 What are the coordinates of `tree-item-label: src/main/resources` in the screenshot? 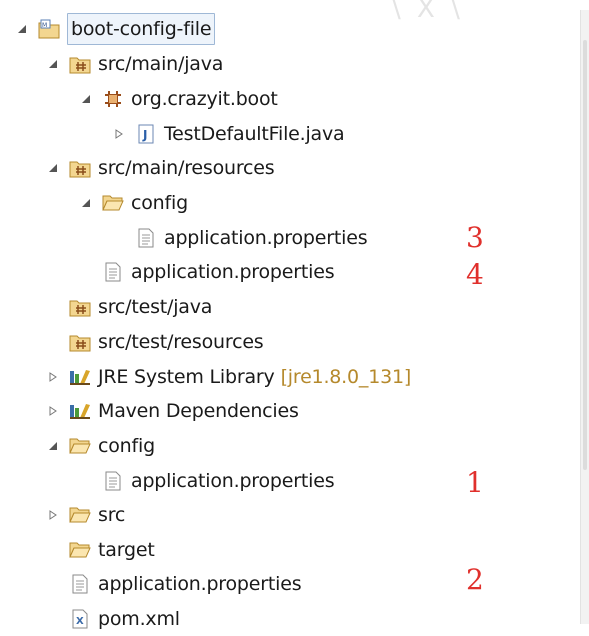 It's located at (186, 168).